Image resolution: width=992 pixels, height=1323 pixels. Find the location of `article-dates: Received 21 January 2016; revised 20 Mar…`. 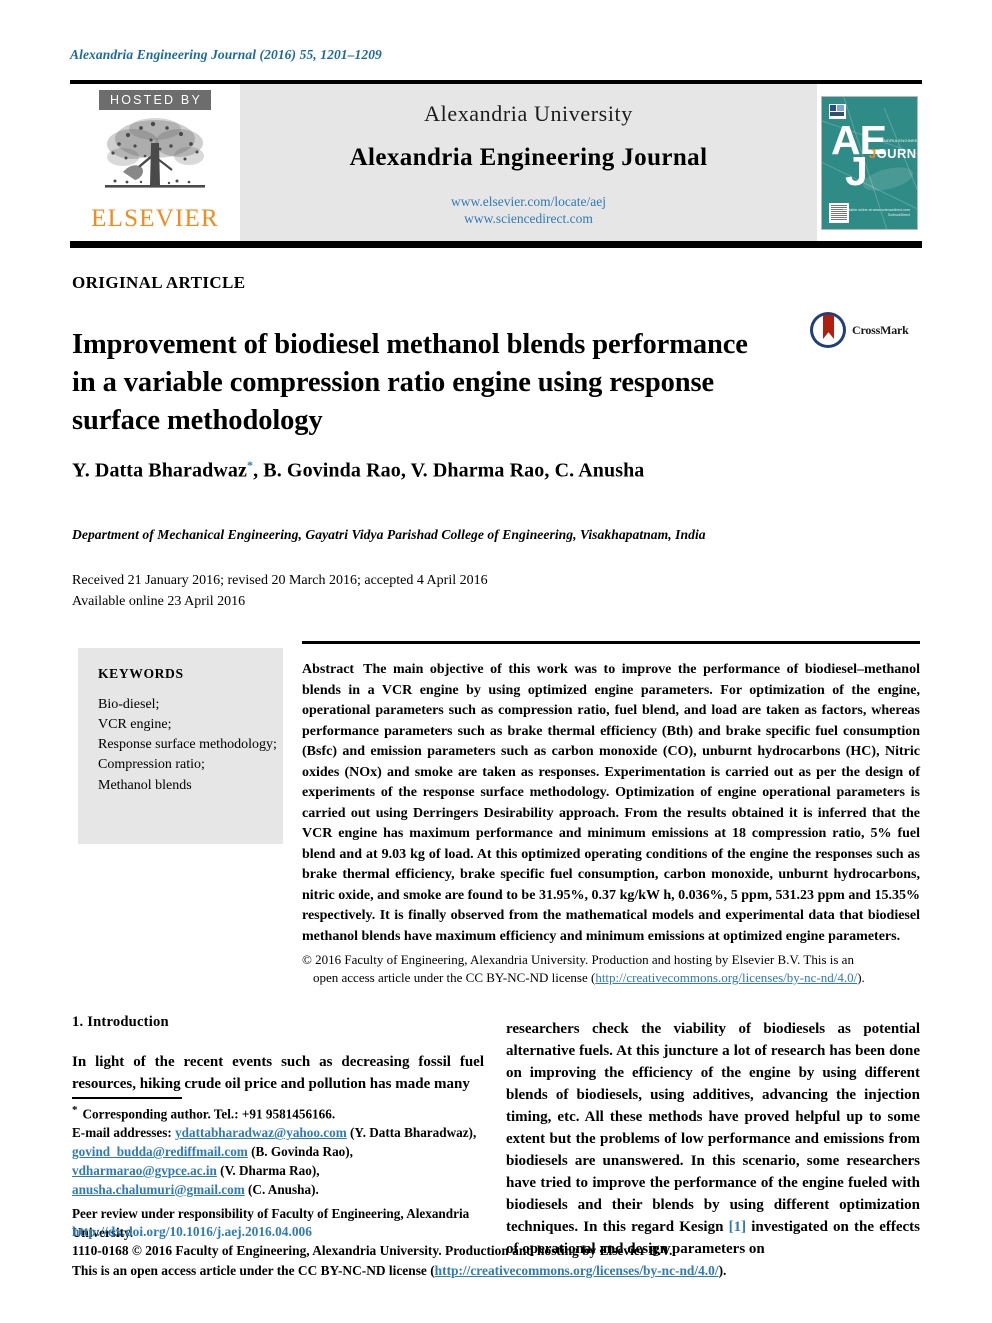

article-dates: Received 21 January 2016; revised 20 Mar… is located at coordinates (280, 591).